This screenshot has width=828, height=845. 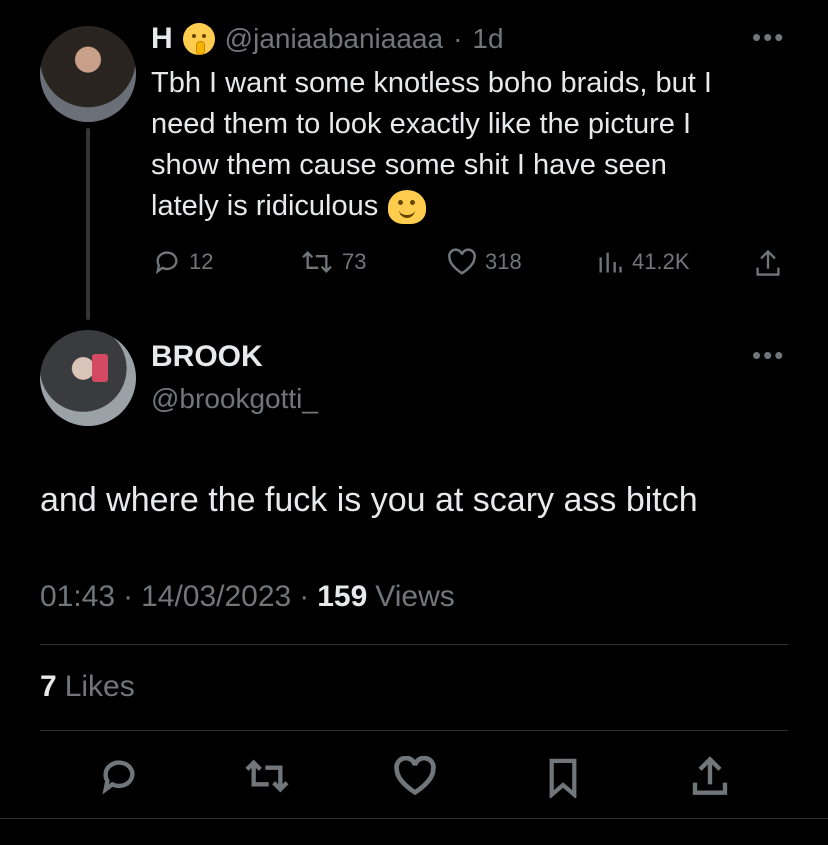 What do you see at coordinates (487, 39) in the screenshot?
I see `tweet-time: 1d` at bounding box center [487, 39].